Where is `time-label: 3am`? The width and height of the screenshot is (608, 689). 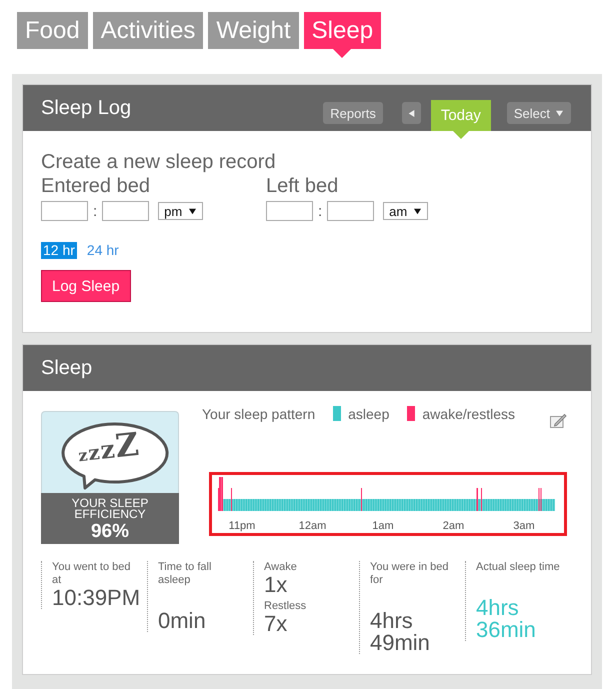
time-label: 3am is located at coordinates (524, 526).